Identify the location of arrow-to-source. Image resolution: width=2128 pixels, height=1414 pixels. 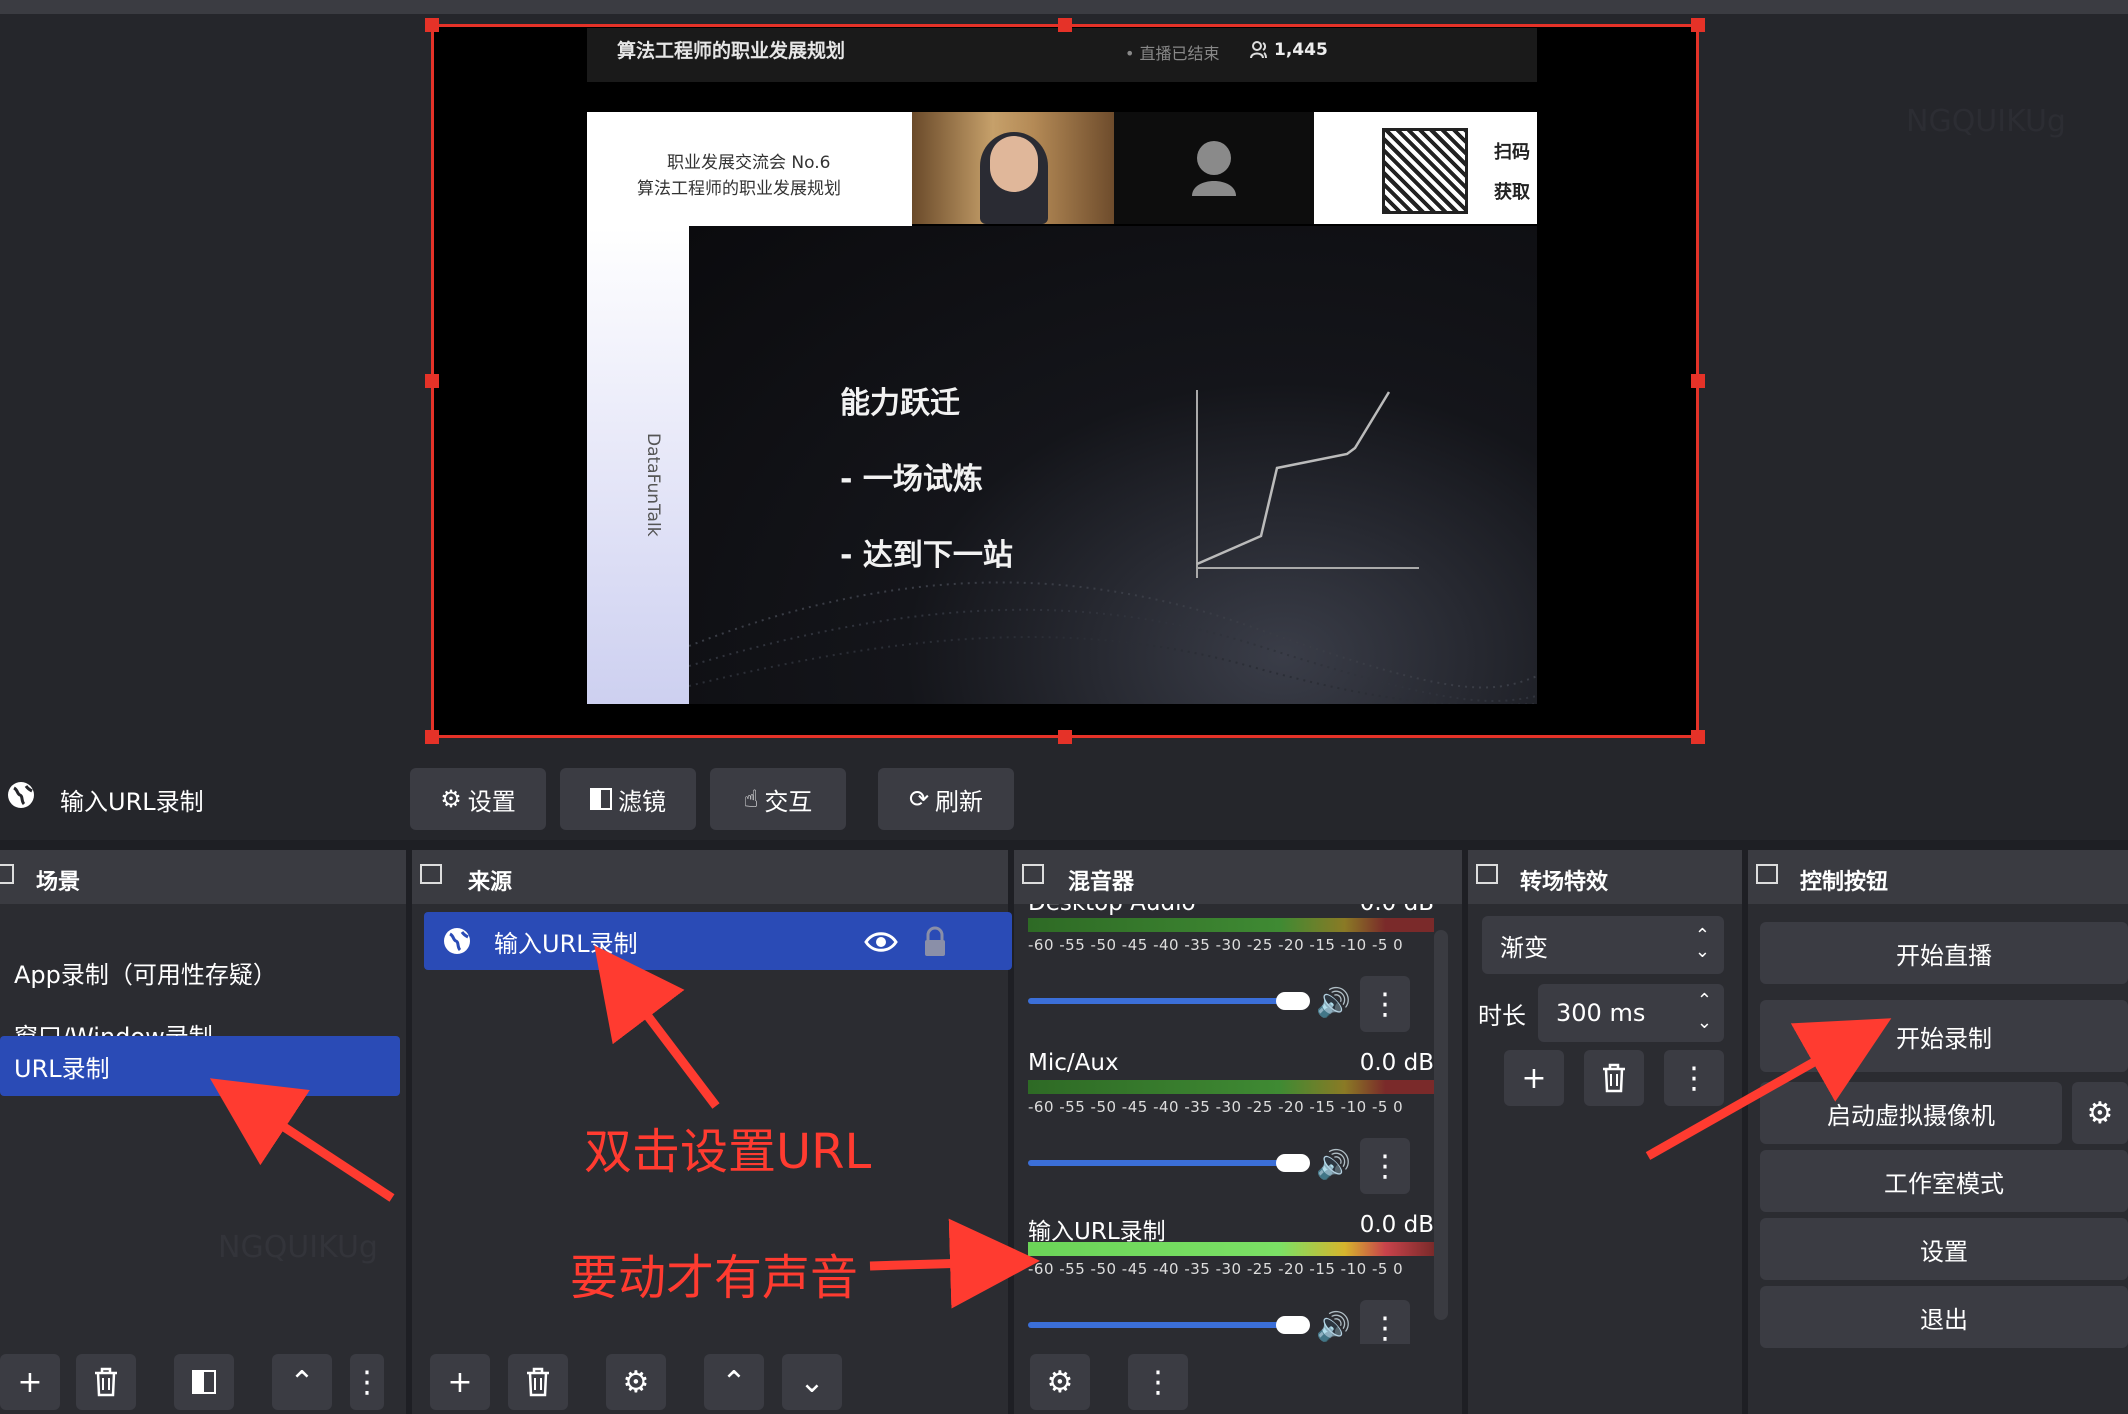
(657, 1027).